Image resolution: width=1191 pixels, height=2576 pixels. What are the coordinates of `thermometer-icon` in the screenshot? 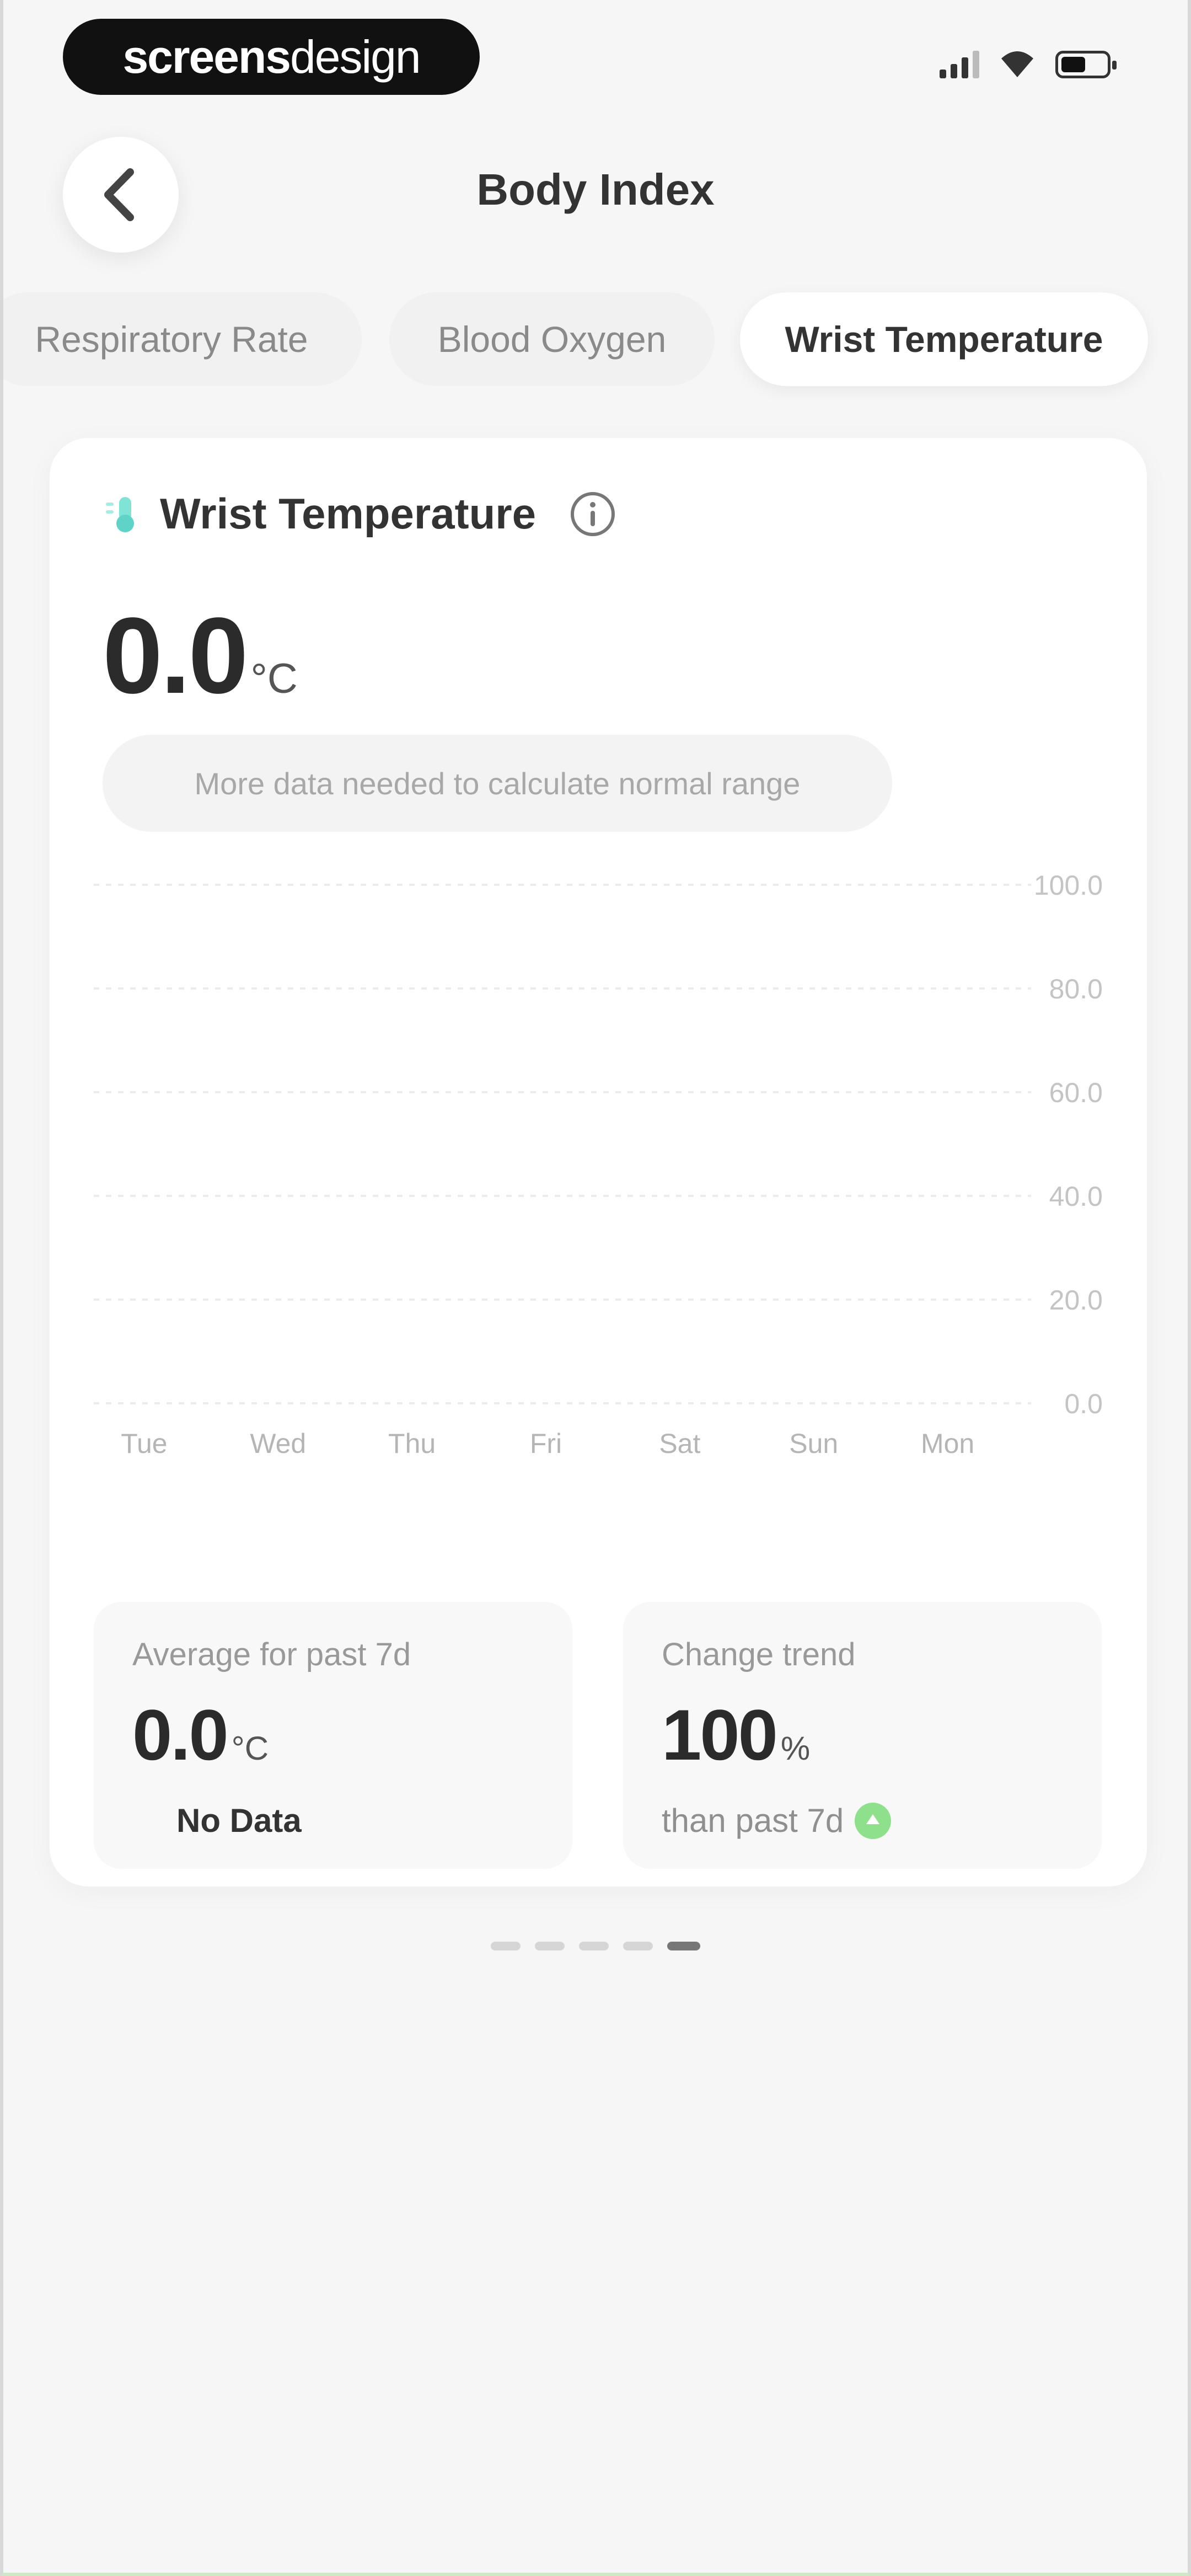 It's located at (125, 514).